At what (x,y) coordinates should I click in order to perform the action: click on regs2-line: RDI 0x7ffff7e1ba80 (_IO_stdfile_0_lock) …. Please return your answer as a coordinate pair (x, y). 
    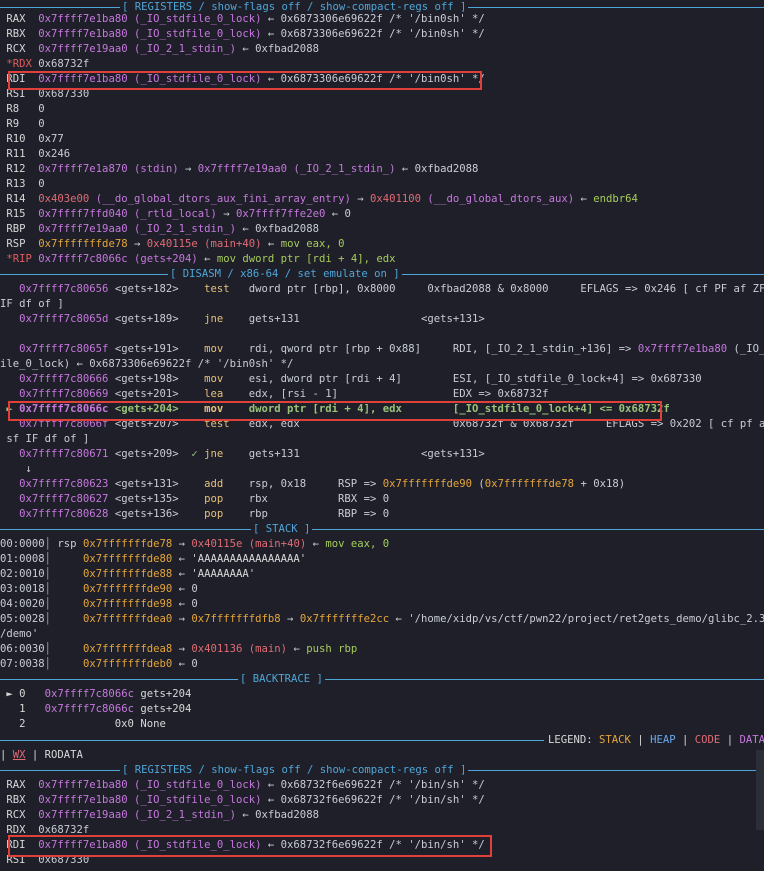
    Looking at the image, I should click on (245, 845).